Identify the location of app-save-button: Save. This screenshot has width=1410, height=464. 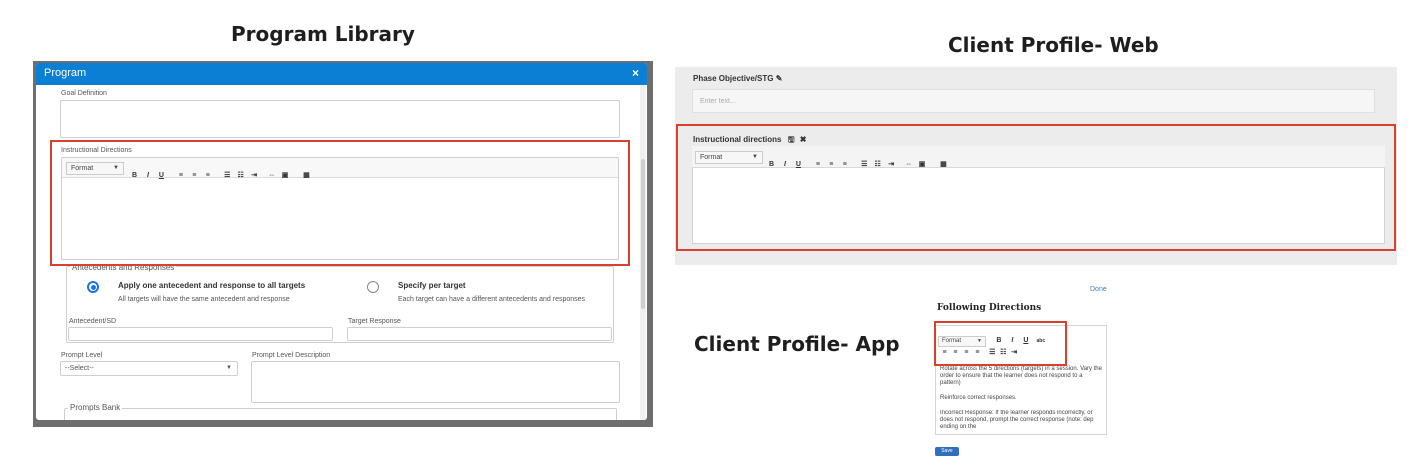
(947, 451).